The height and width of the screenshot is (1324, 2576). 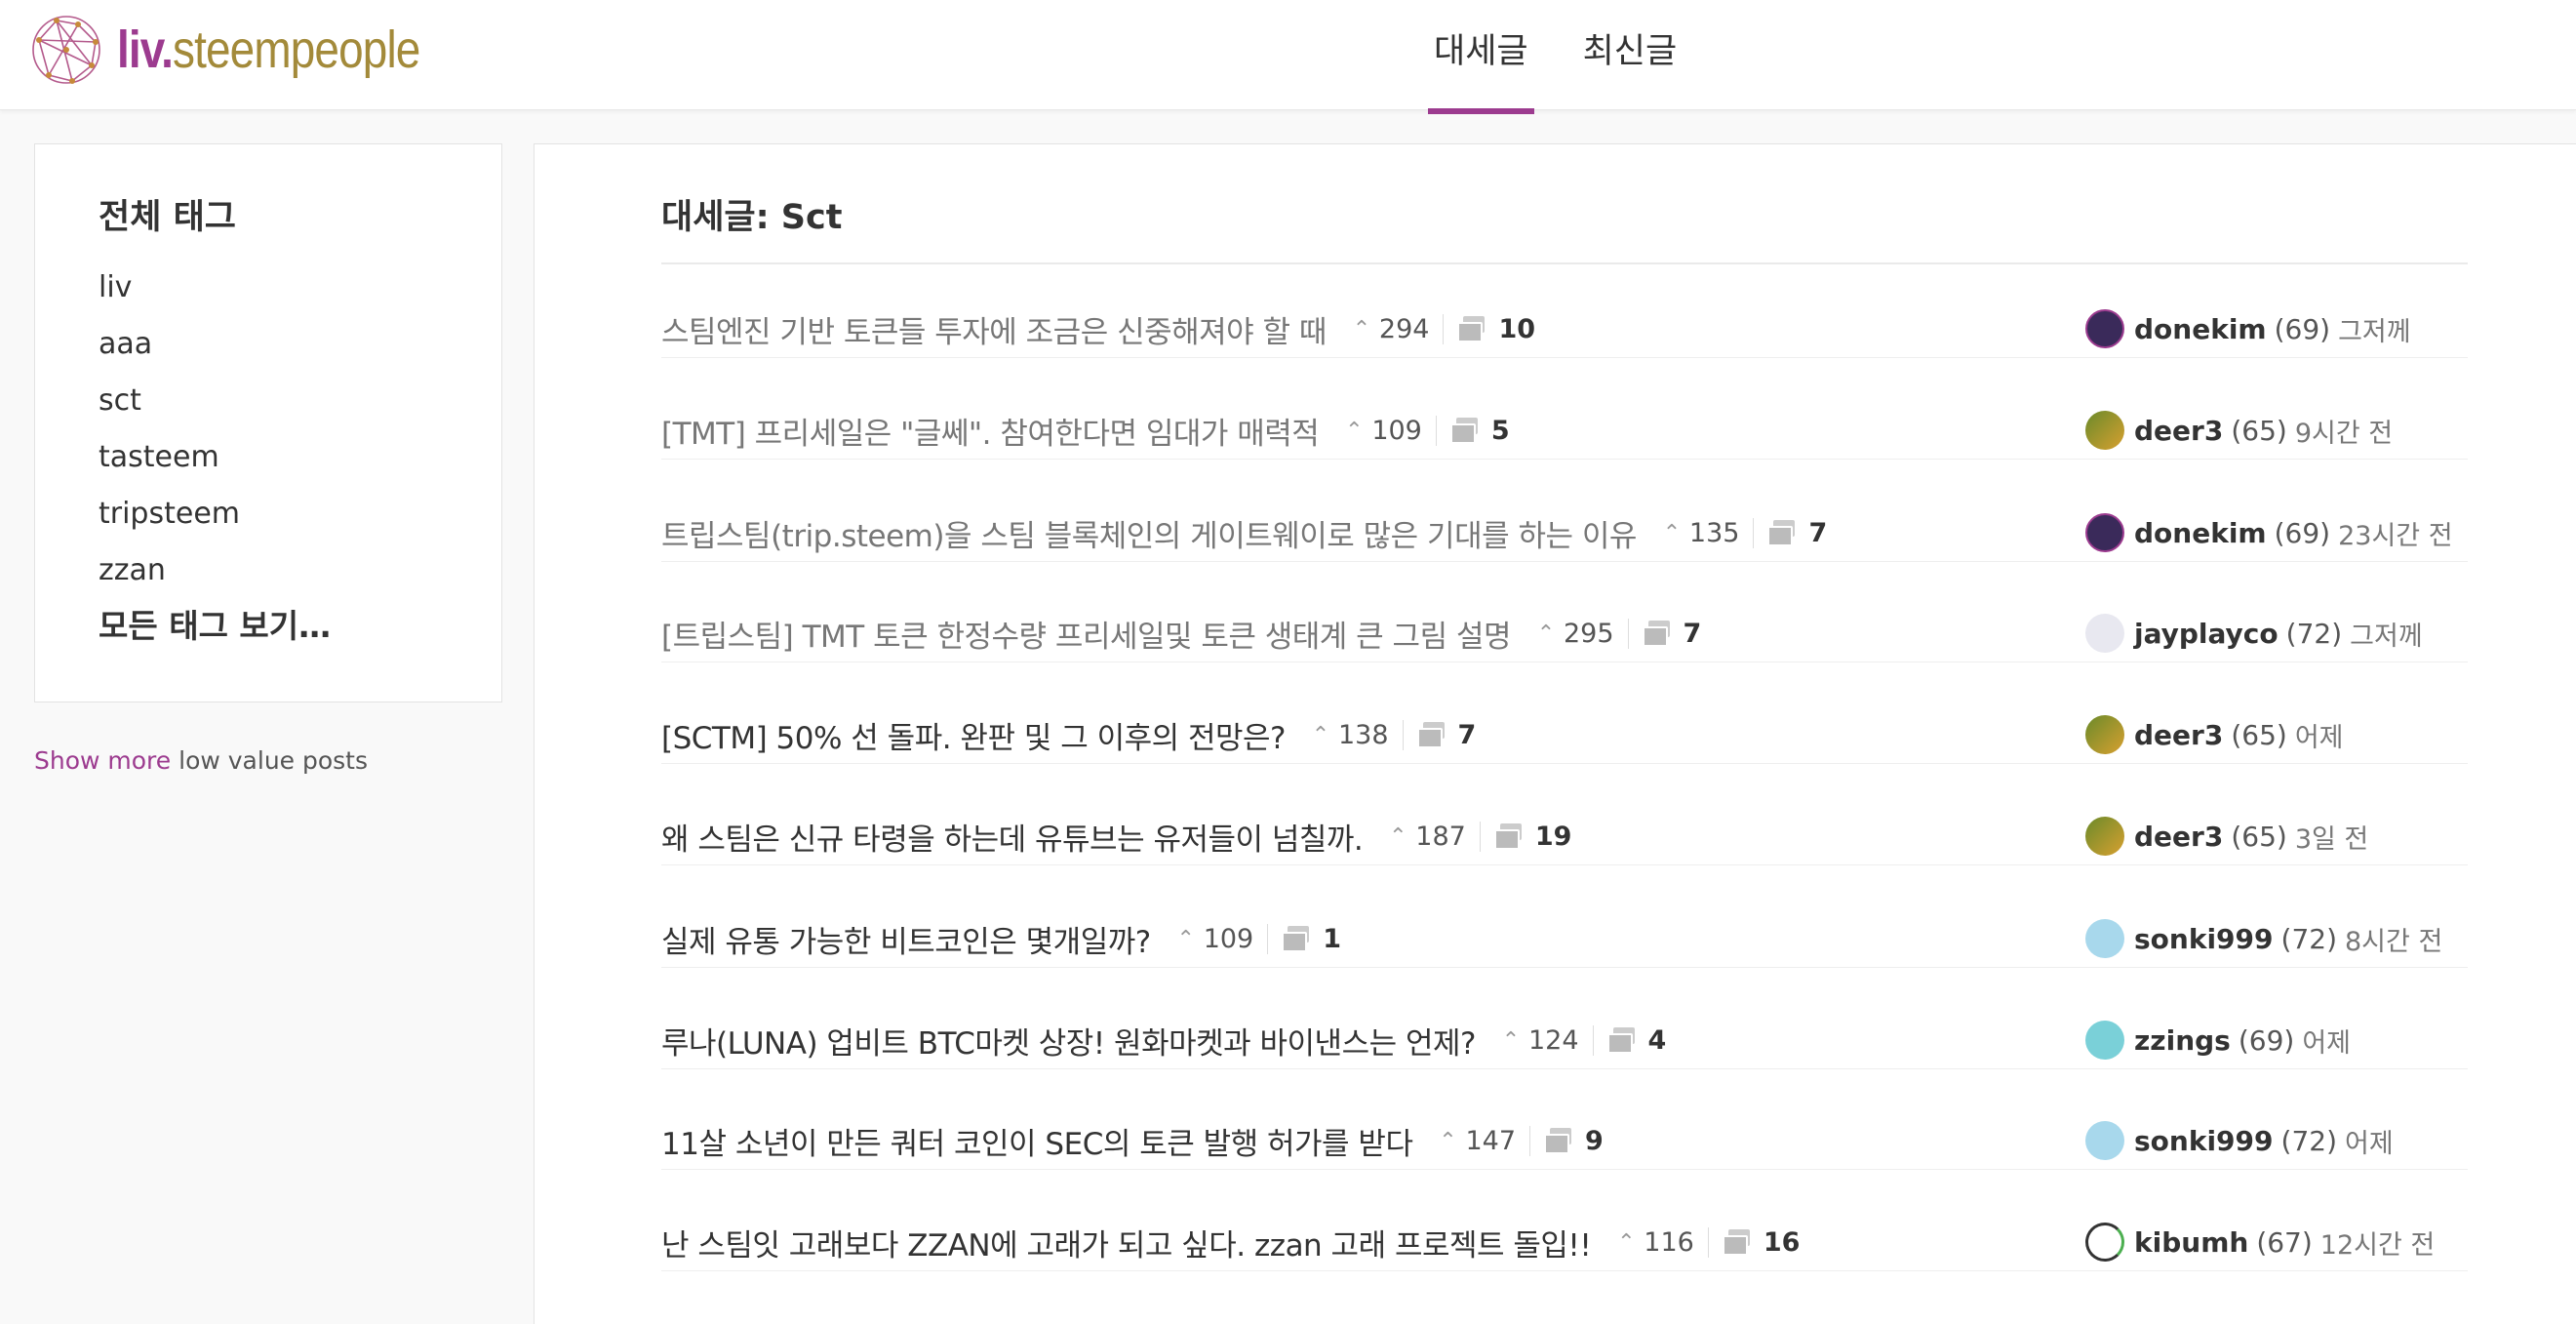 I want to click on post-title-link: 실제 유통 가능한 비트코인은 몇개일까?, so click(x=906, y=939).